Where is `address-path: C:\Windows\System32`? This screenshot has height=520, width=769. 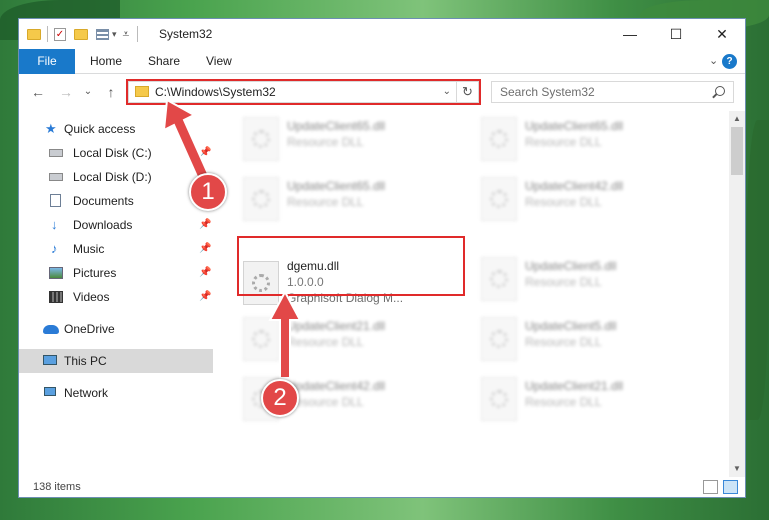
address-path: C:\Windows\System32 is located at coordinates (215, 92).